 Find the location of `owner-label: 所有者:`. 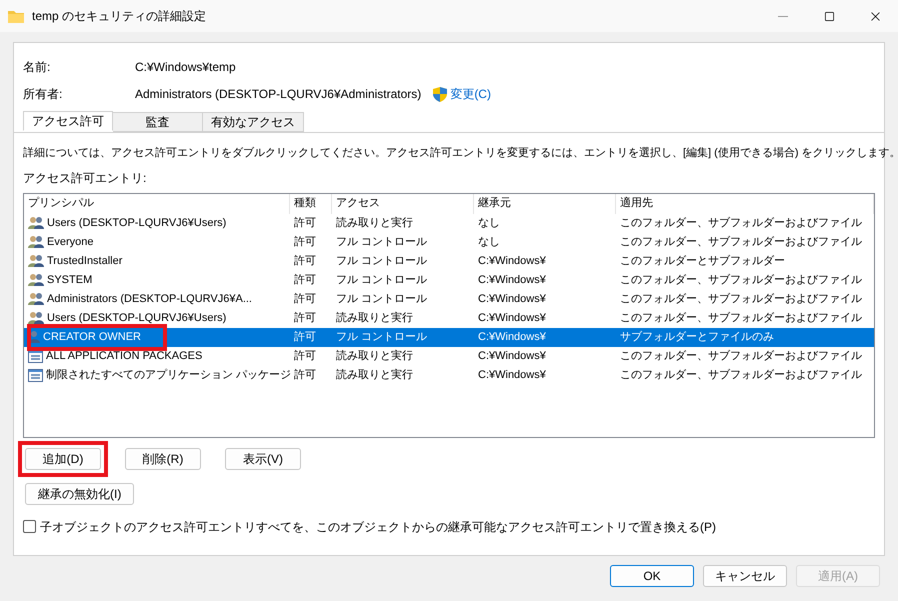

owner-label: 所有者: is located at coordinates (43, 94).